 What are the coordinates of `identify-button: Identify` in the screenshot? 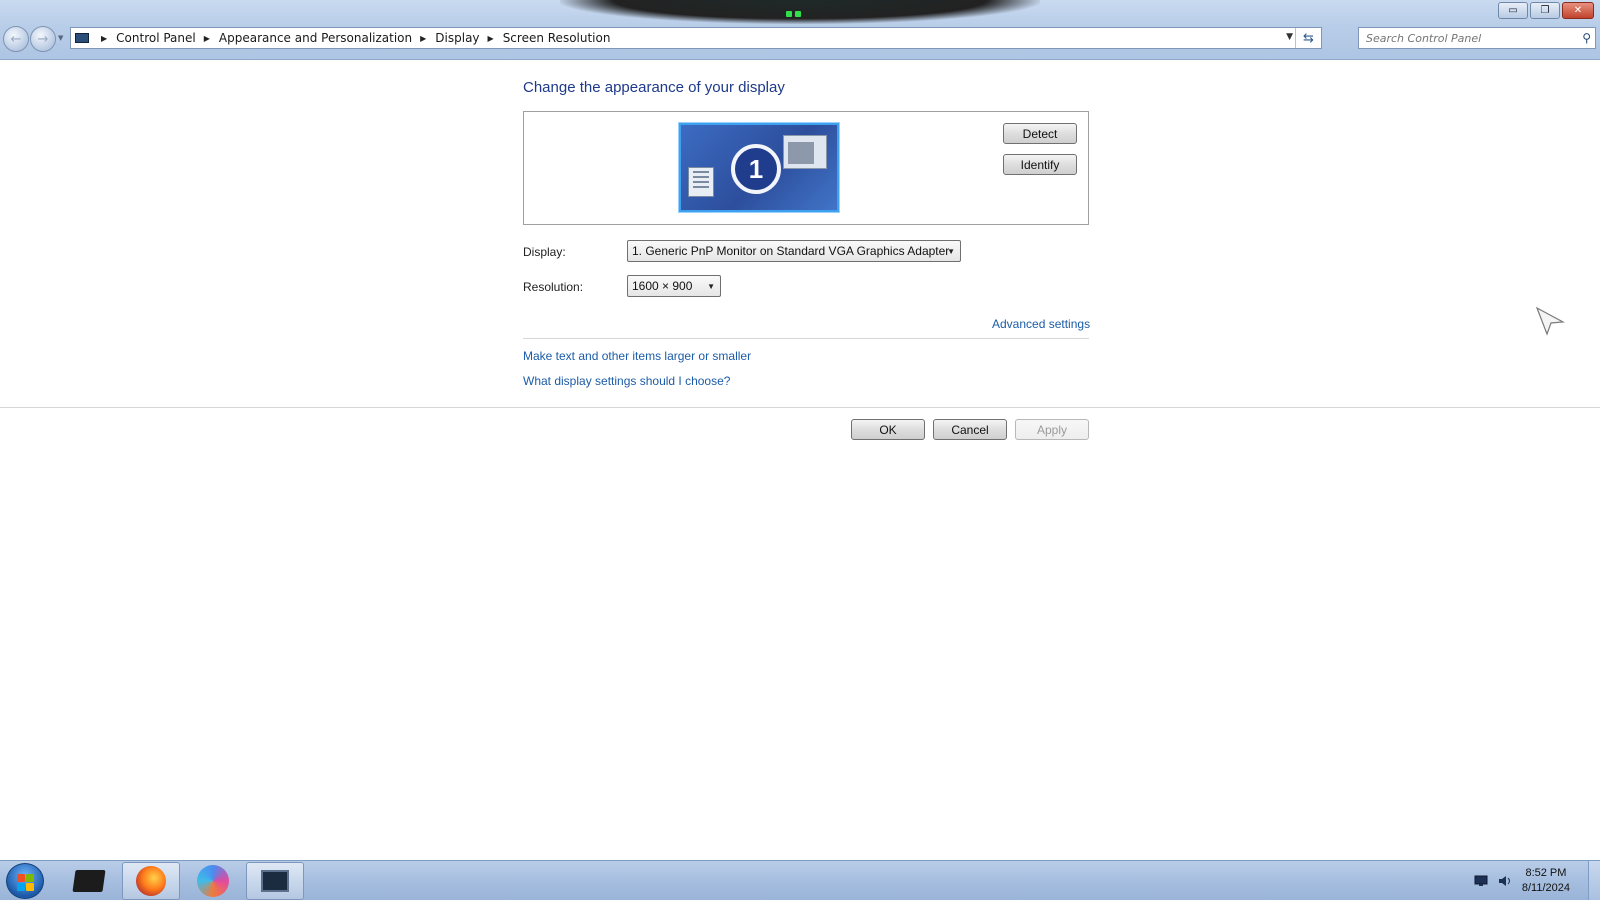 It's located at (1040, 164).